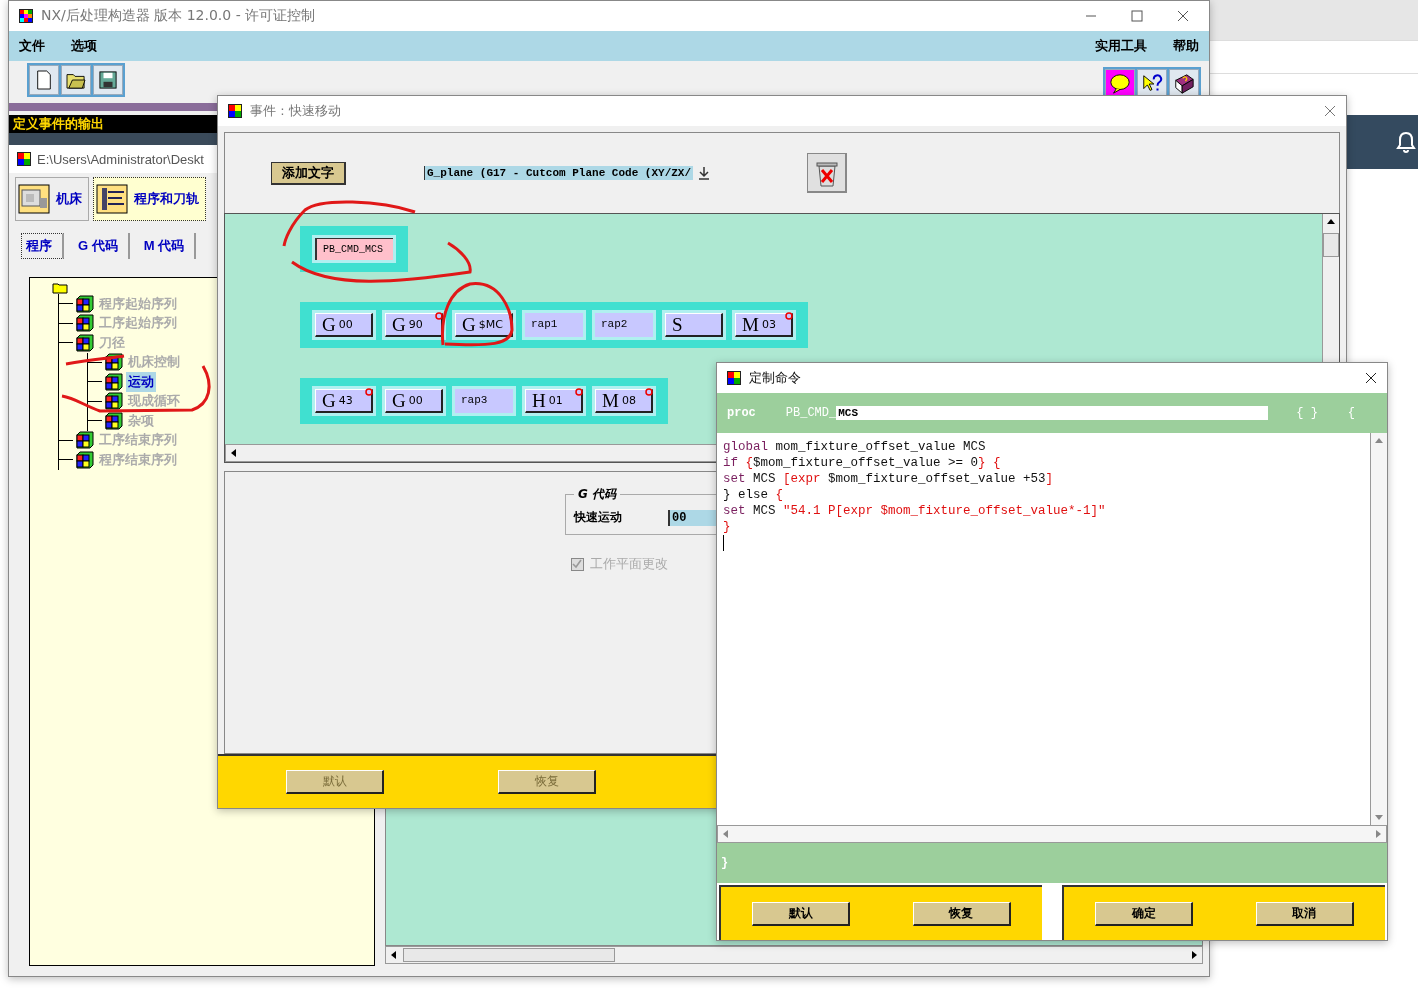 The width and height of the screenshot is (1418, 995). What do you see at coordinates (178, 16) in the screenshot?
I see `window-title: NX/后处理构造器 版本 12.0.0 - 许可证控制` at bounding box center [178, 16].